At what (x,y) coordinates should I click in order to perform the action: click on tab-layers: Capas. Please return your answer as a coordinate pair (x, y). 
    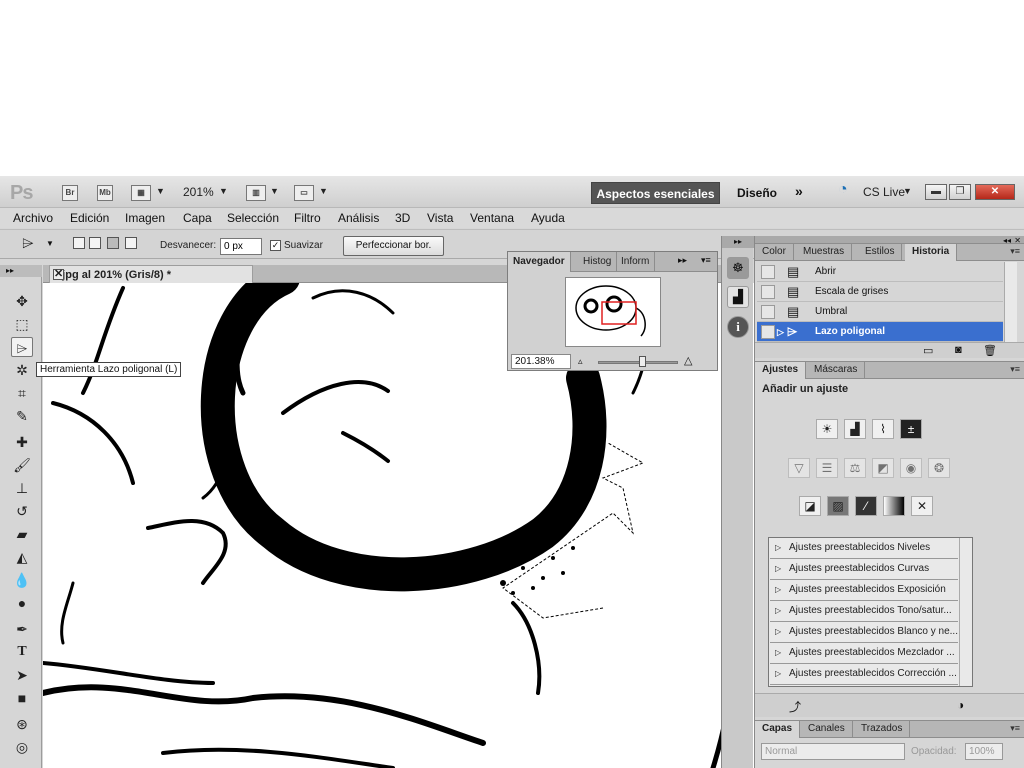
    Looking at the image, I should click on (778, 729).